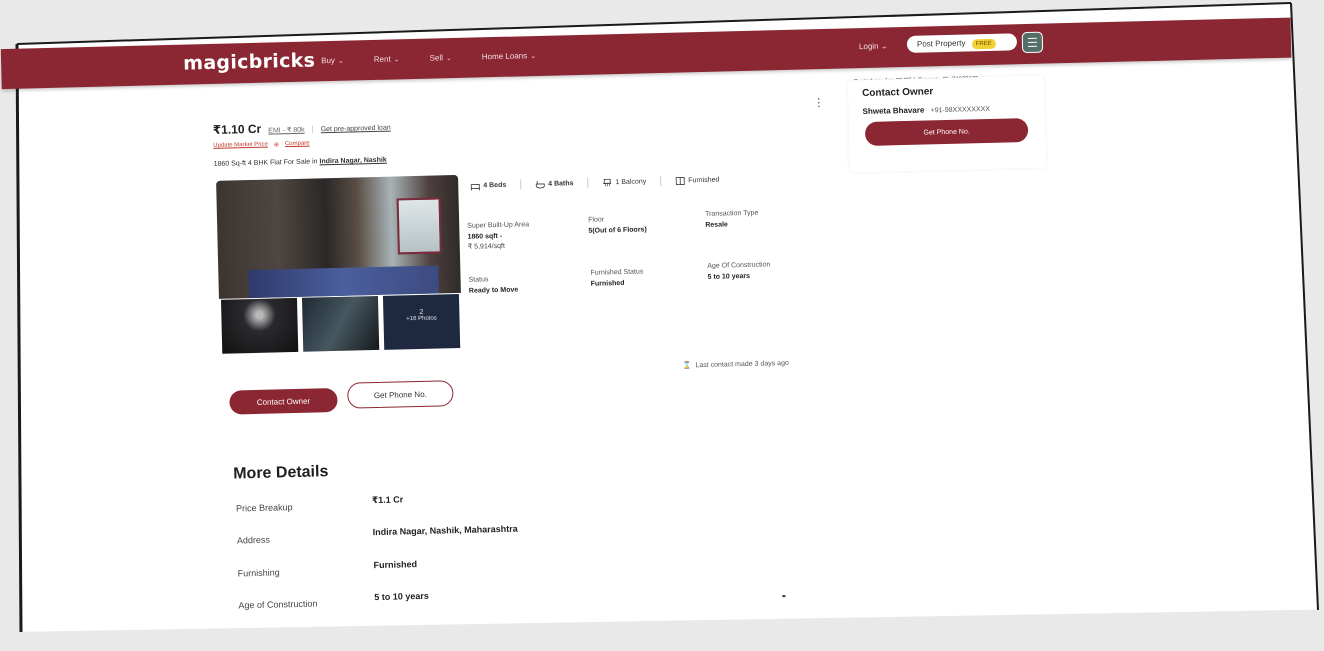 This screenshot has width=1324, height=651. I want to click on detail-value-furnishing: Furnished, so click(395, 564).